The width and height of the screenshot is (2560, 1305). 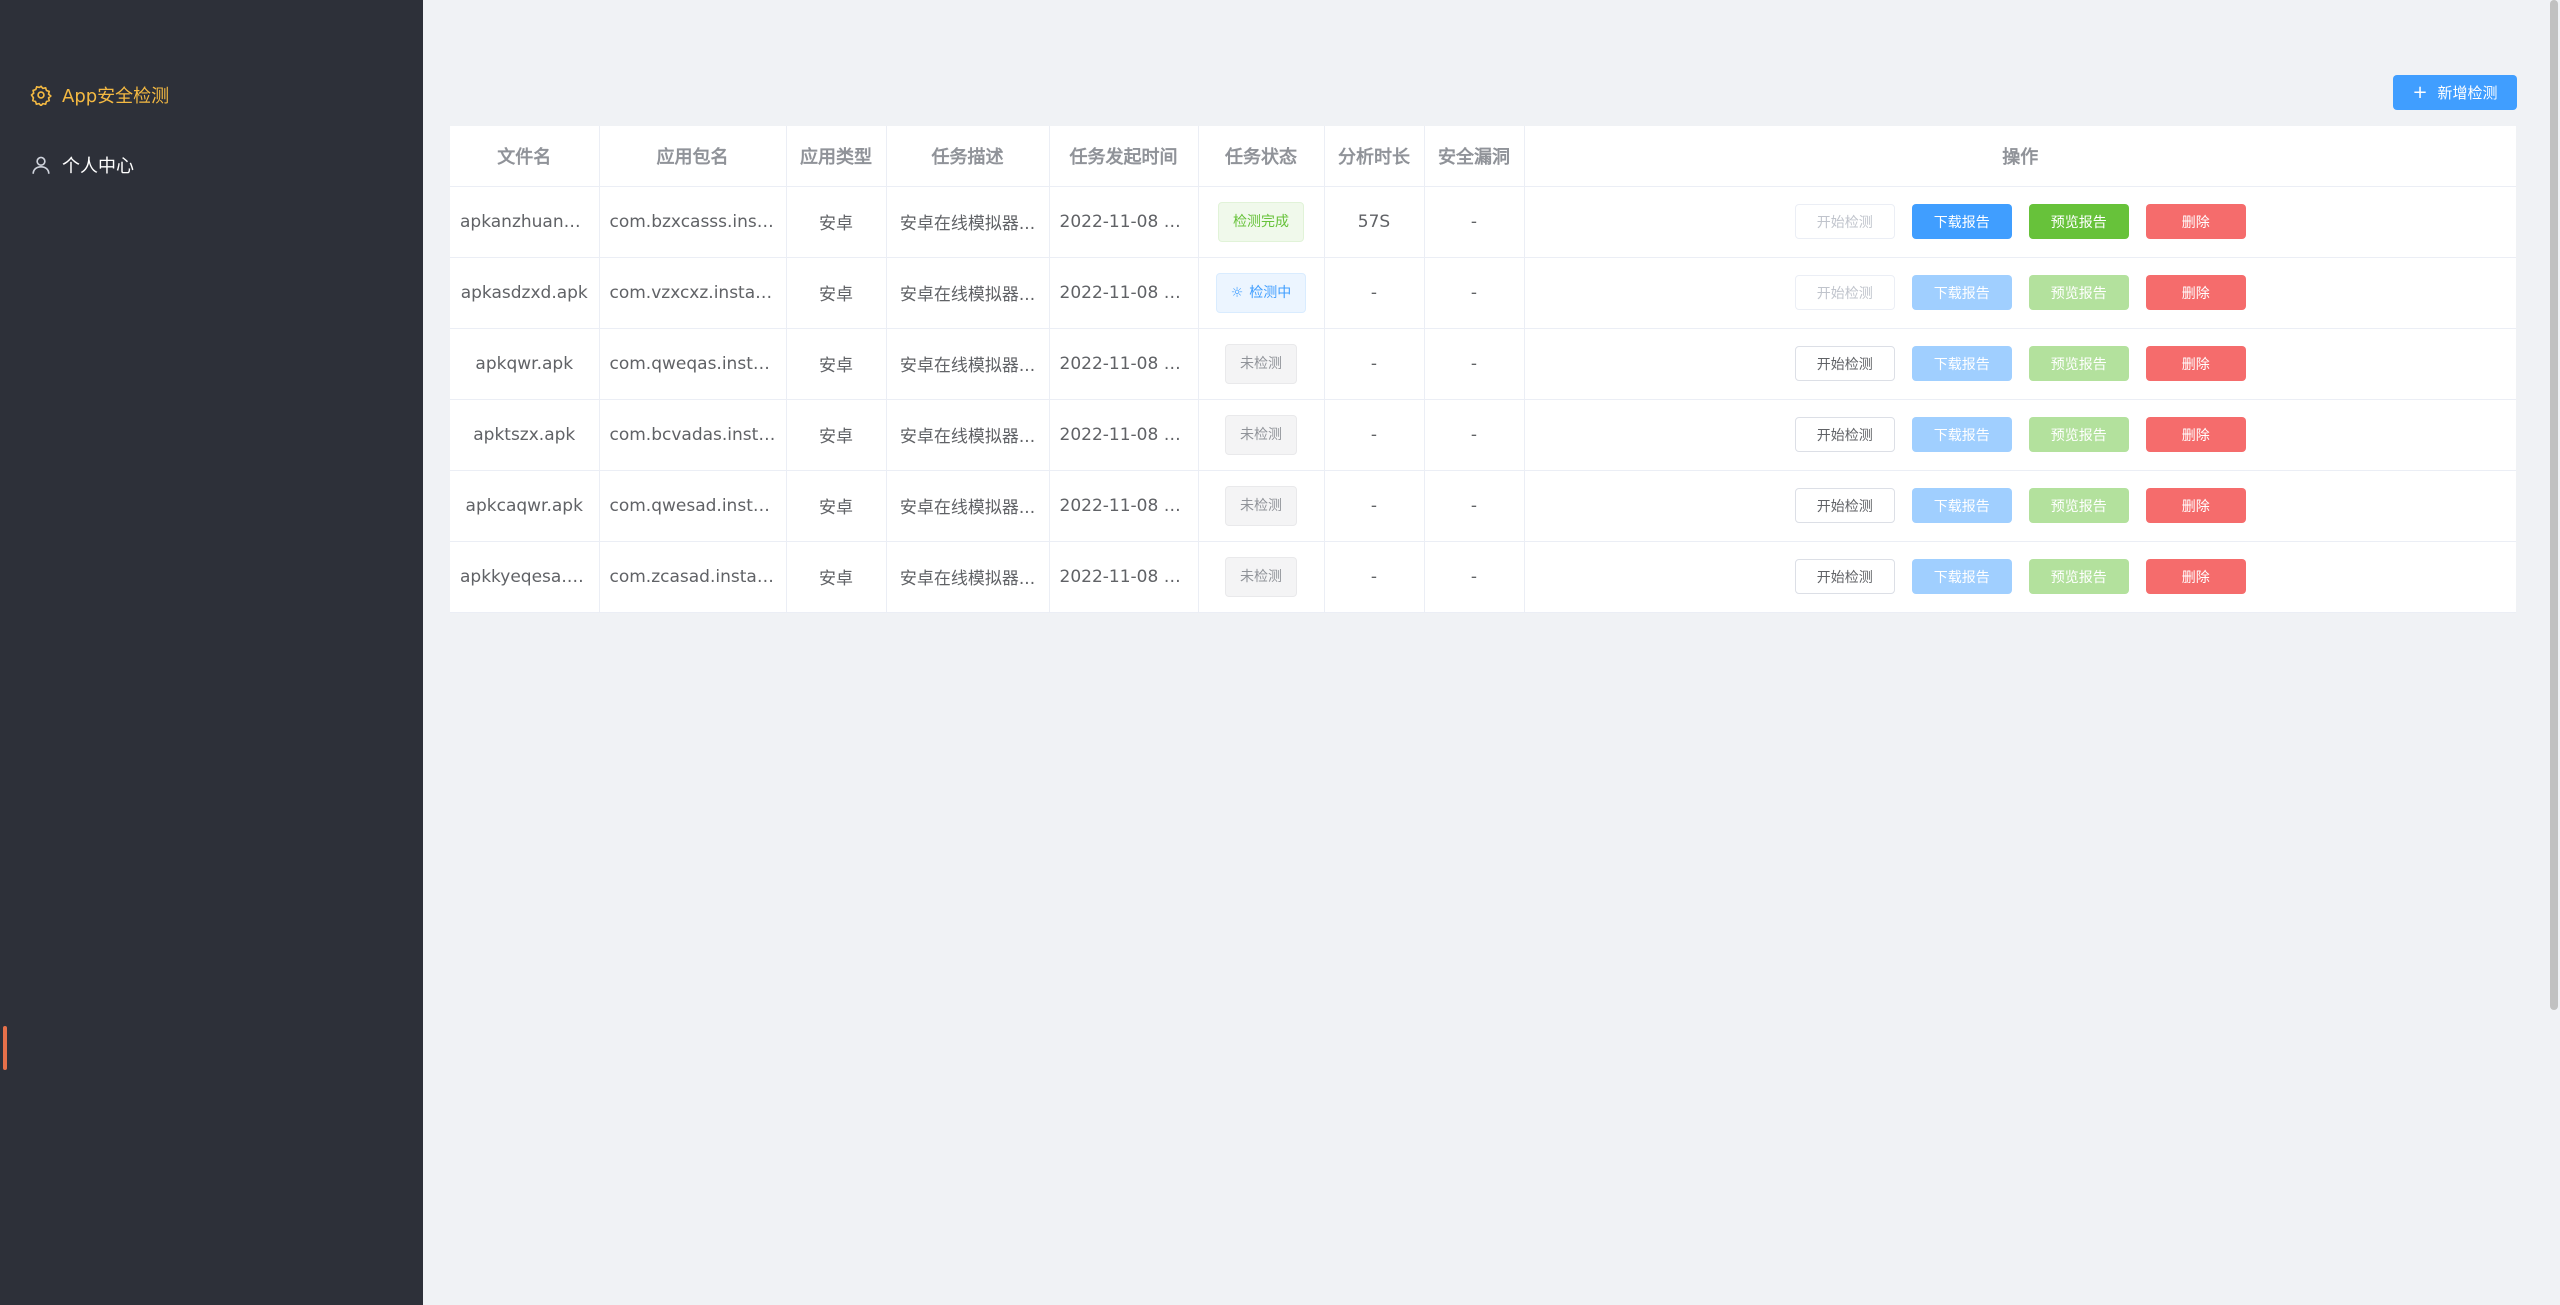 I want to click on sidebar-item-app-security: App安全检测, so click(x=99, y=95).